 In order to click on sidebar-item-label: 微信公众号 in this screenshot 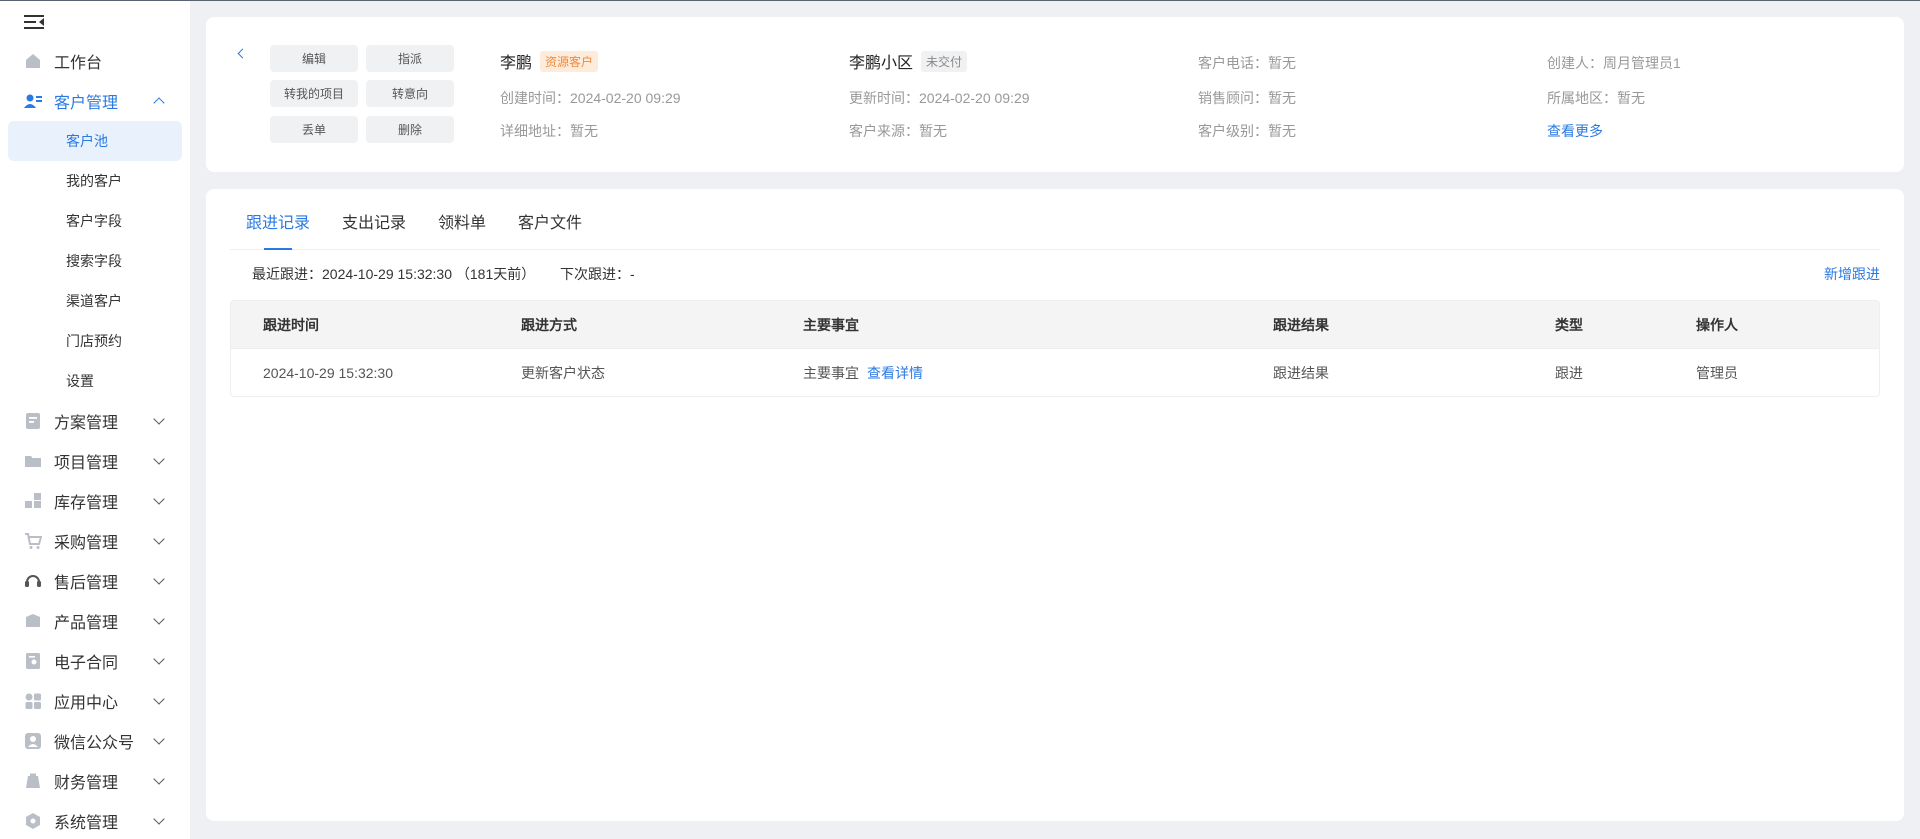, I will do `click(94, 743)`.